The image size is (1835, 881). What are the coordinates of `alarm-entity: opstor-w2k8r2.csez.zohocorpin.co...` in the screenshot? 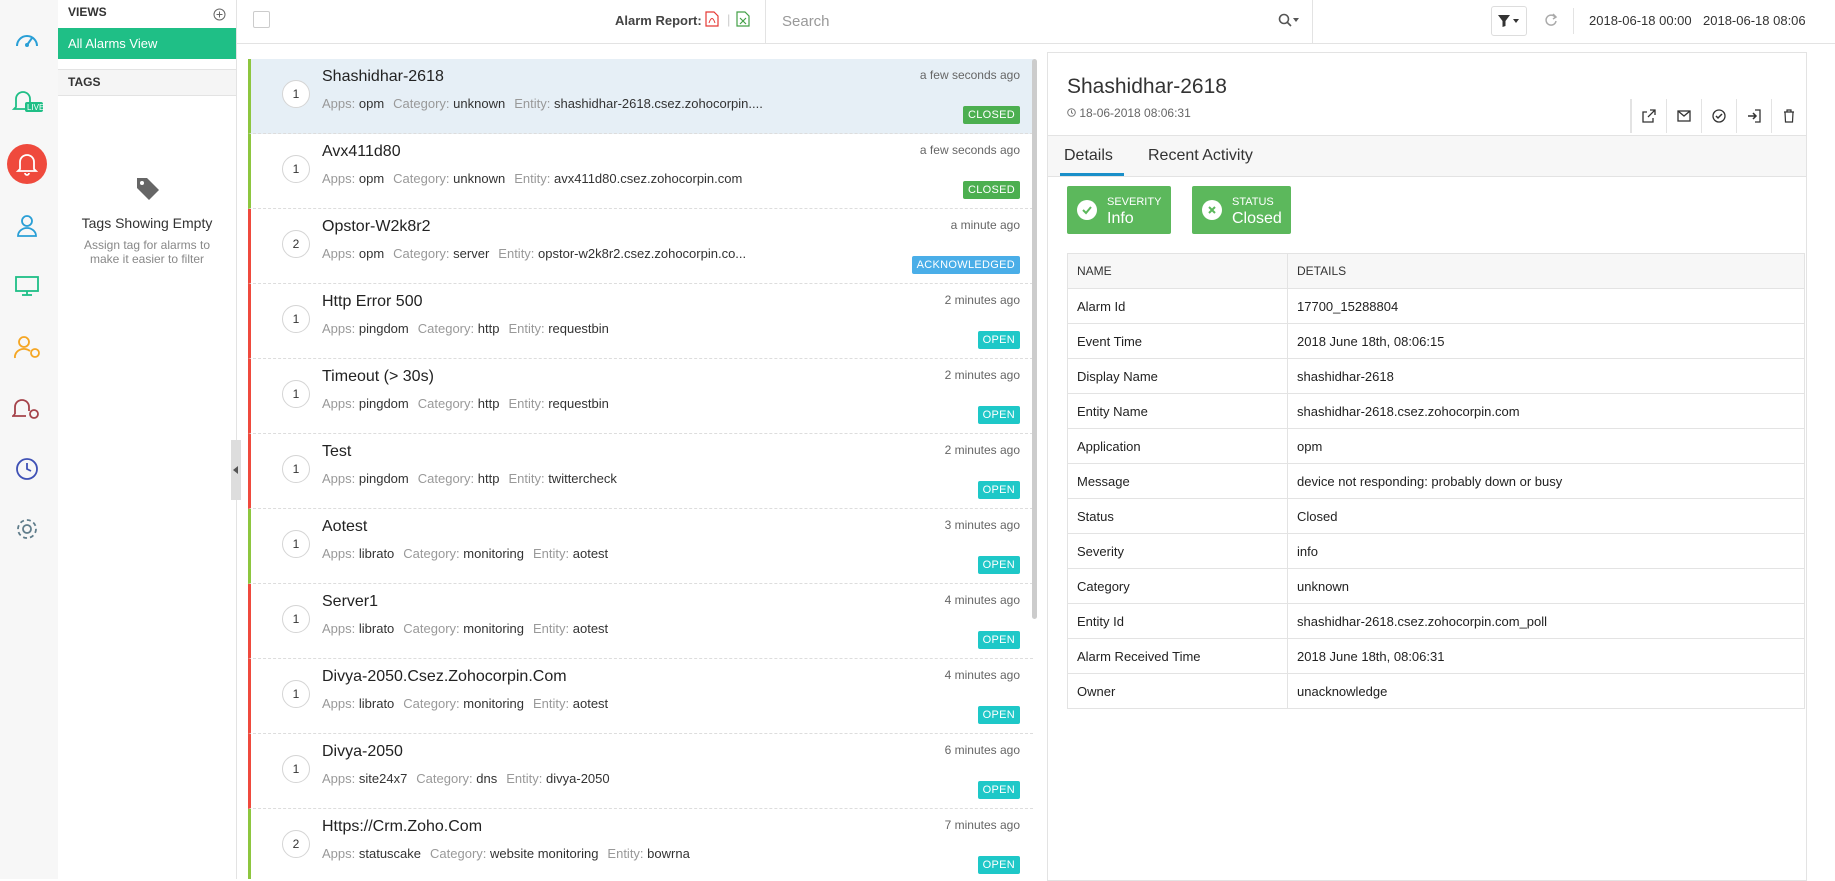 It's located at (642, 253).